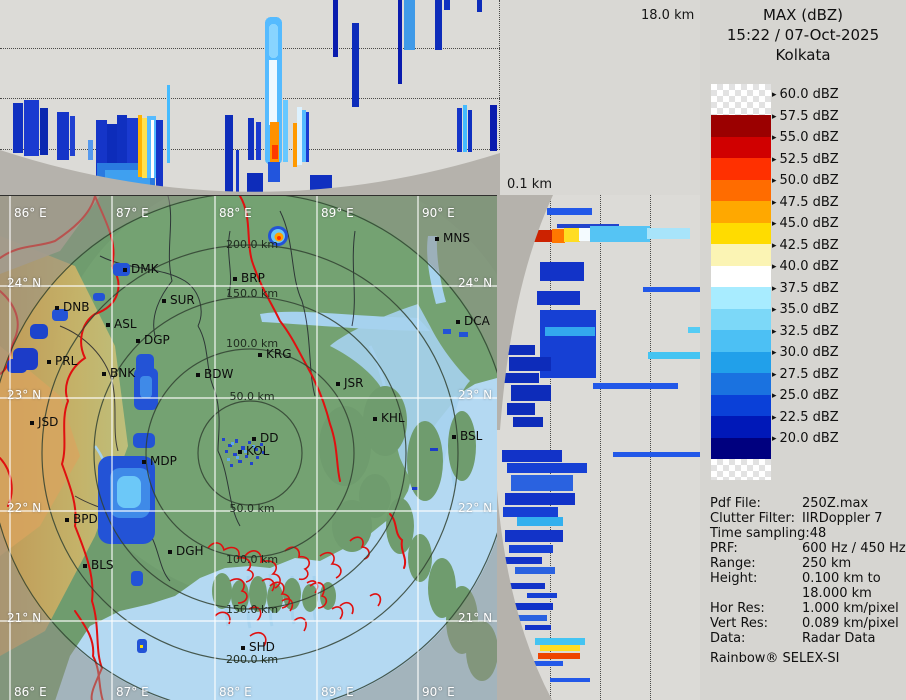 The image size is (906, 700). I want to click on legend-entry-label: 42.5 dBZ, so click(809, 245).